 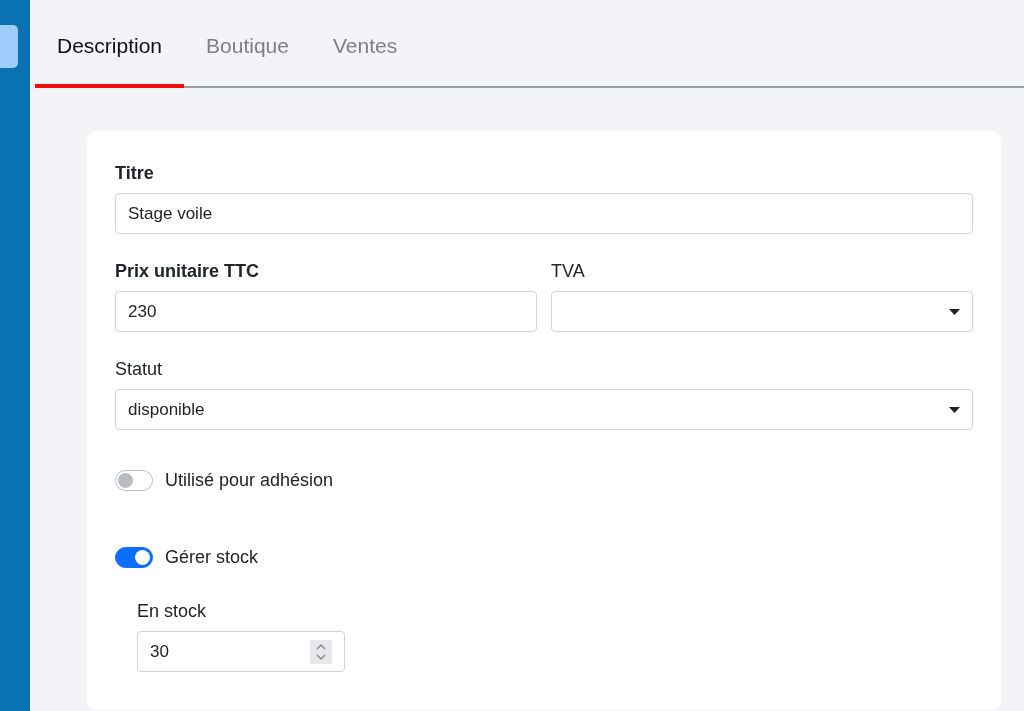 What do you see at coordinates (762, 311) in the screenshot?
I see `select-field` at bounding box center [762, 311].